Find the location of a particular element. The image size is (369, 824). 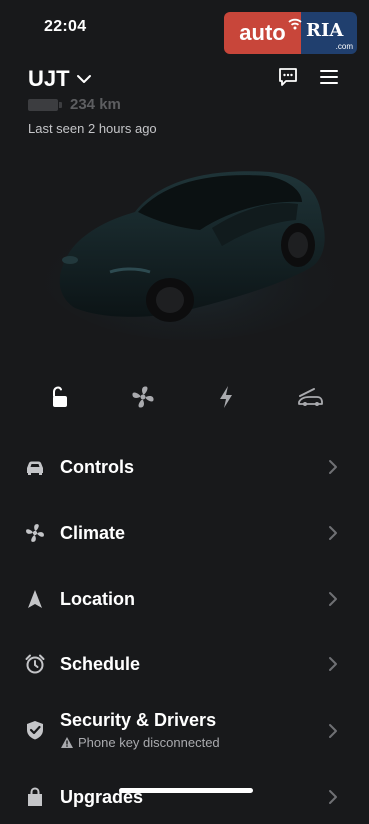

menu-item-schedule: Schedule is located at coordinates (184, 666).